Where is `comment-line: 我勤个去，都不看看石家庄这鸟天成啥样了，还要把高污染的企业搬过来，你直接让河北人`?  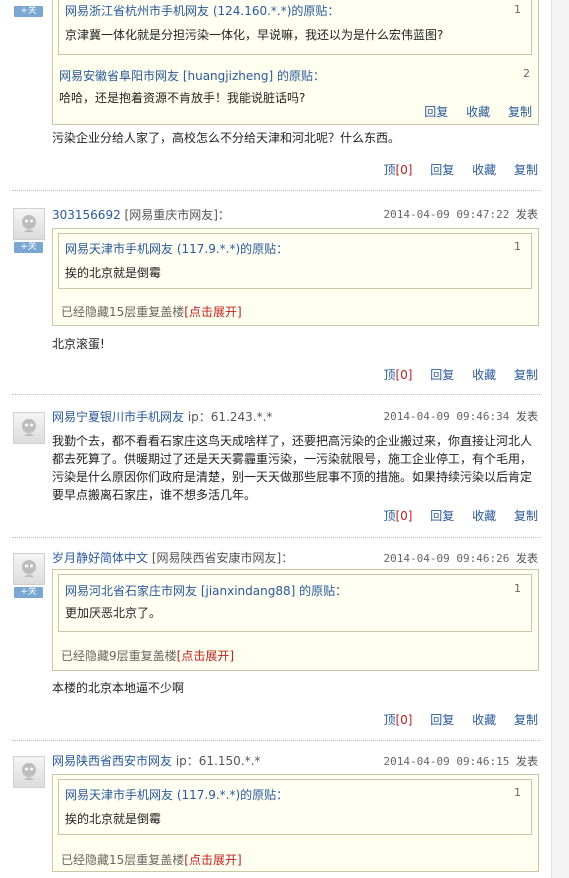 comment-line: 我勤个去，都不看看石家庄这鸟天成啥样了，还要把高污染的企业搬过来，你直接让河北人 is located at coordinates (292, 441).